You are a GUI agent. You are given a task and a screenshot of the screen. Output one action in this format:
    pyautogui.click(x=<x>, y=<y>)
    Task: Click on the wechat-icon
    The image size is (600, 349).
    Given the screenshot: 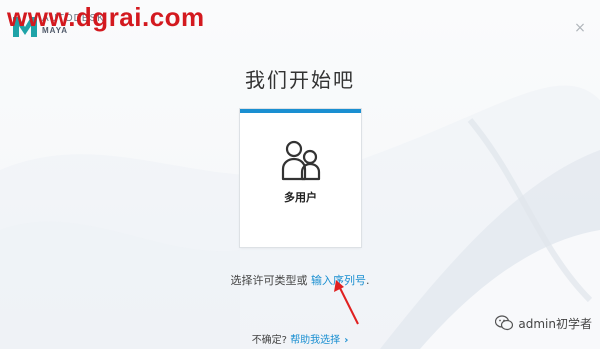 What is the action you would take?
    pyautogui.click(x=504, y=323)
    